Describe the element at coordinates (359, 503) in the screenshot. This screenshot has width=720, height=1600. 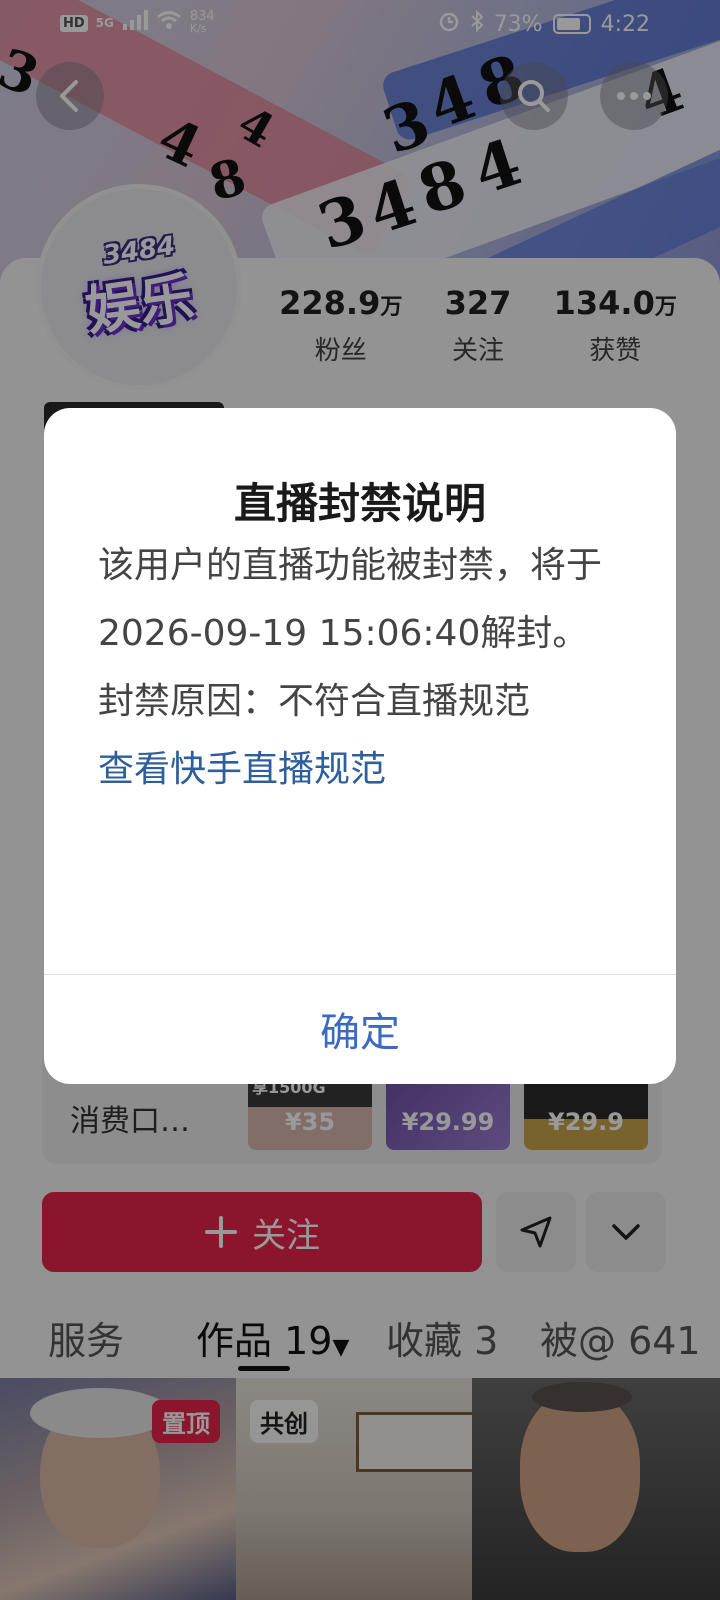
I see `dialog-title: 直播封禁说明` at that location.